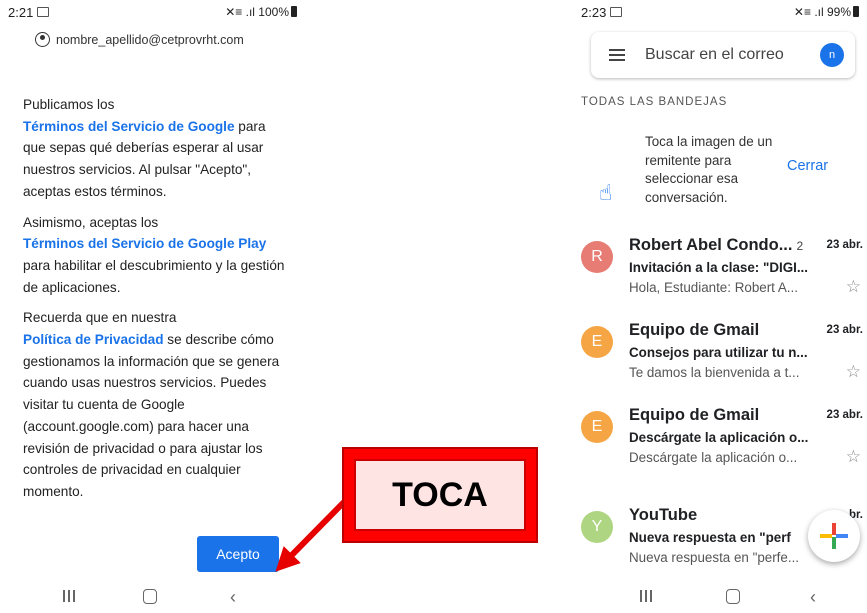 This screenshot has width=867, height=613. I want to click on battery-icon, so click(856, 11).